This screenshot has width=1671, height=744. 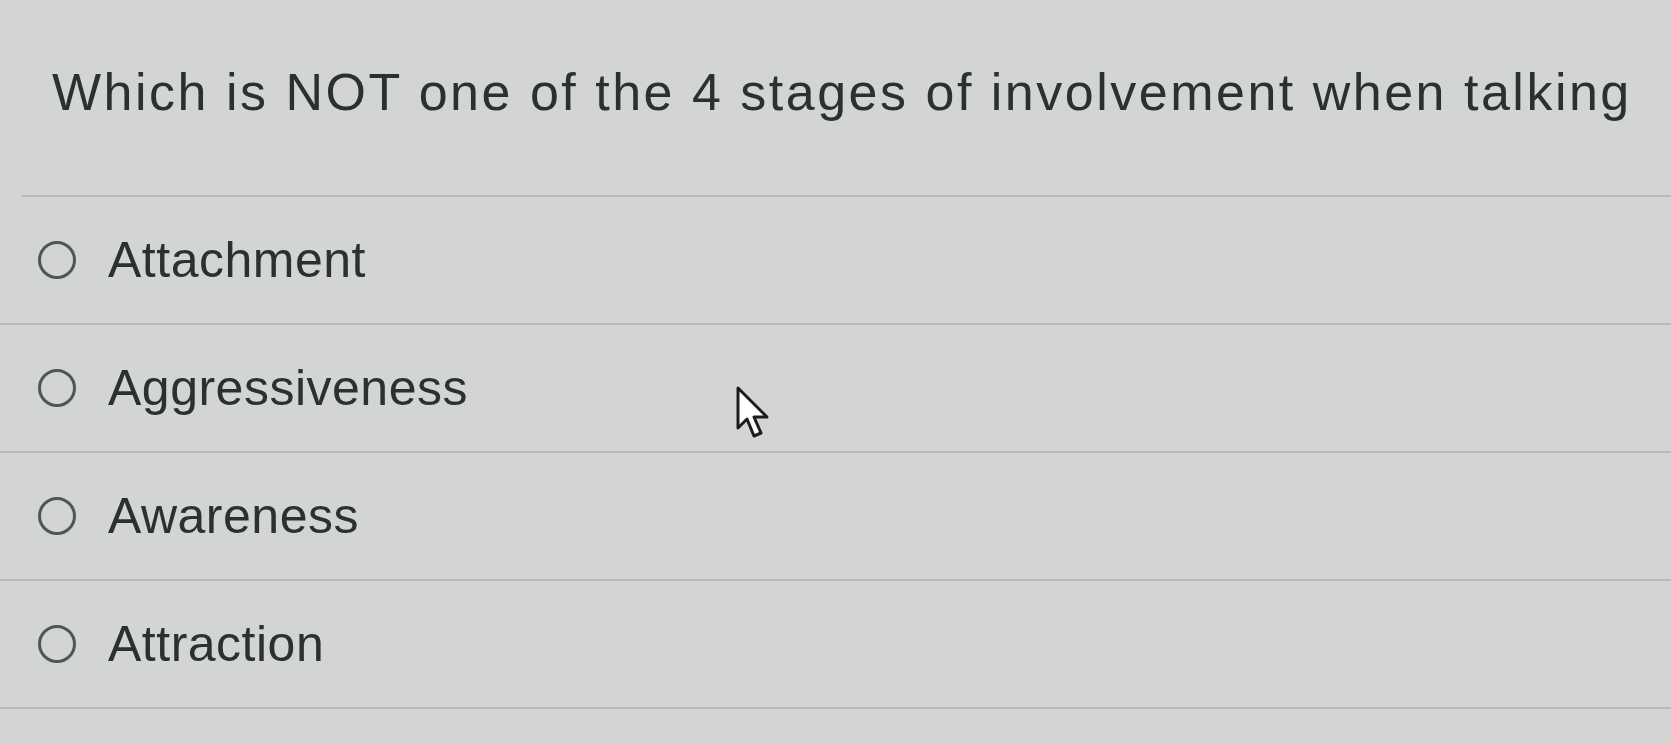 I want to click on question-text: Which is NOT one of the 4 stages of involvement when talking, so click(x=842, y=92).